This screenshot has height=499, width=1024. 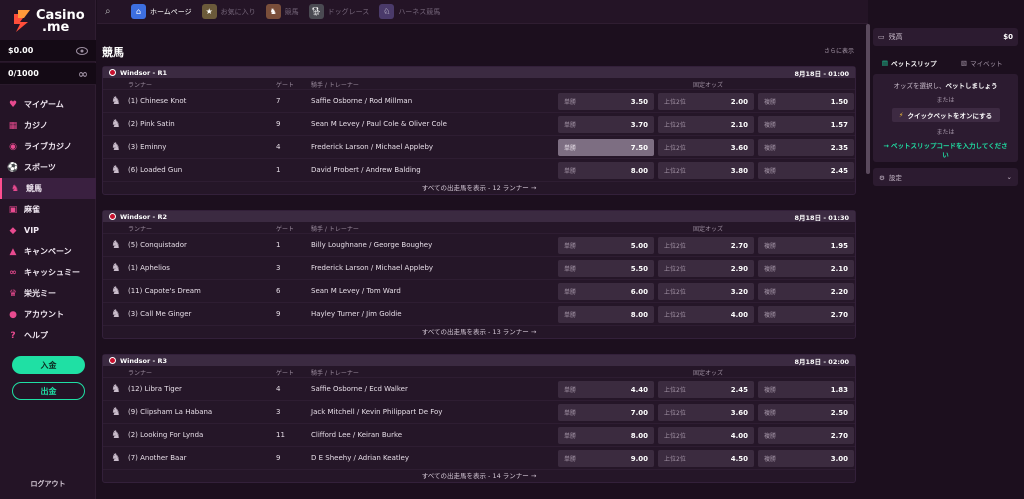 I want to click on odds-place-button: 複勝 3.00, so click(x=806, y=458).